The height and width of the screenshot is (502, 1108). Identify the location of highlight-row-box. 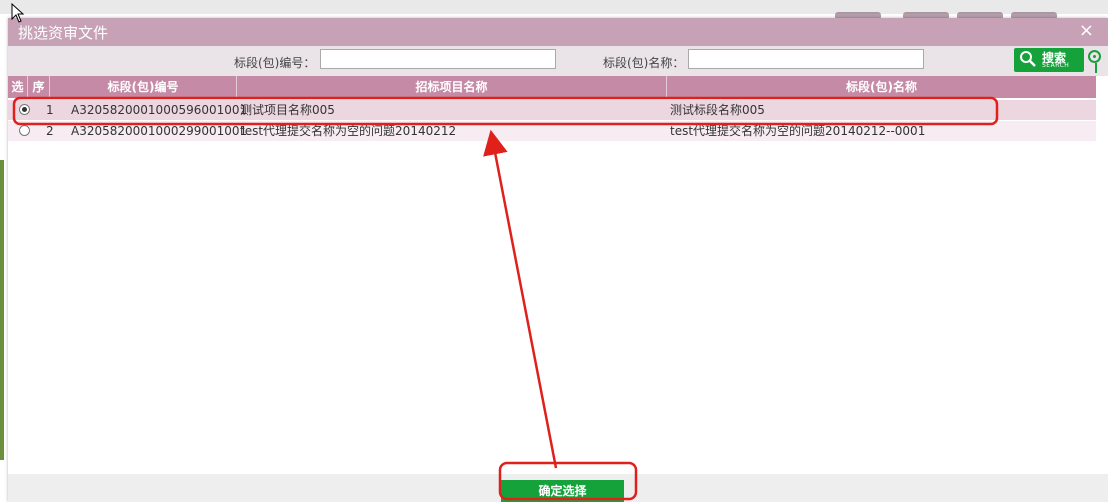
(505, 111).